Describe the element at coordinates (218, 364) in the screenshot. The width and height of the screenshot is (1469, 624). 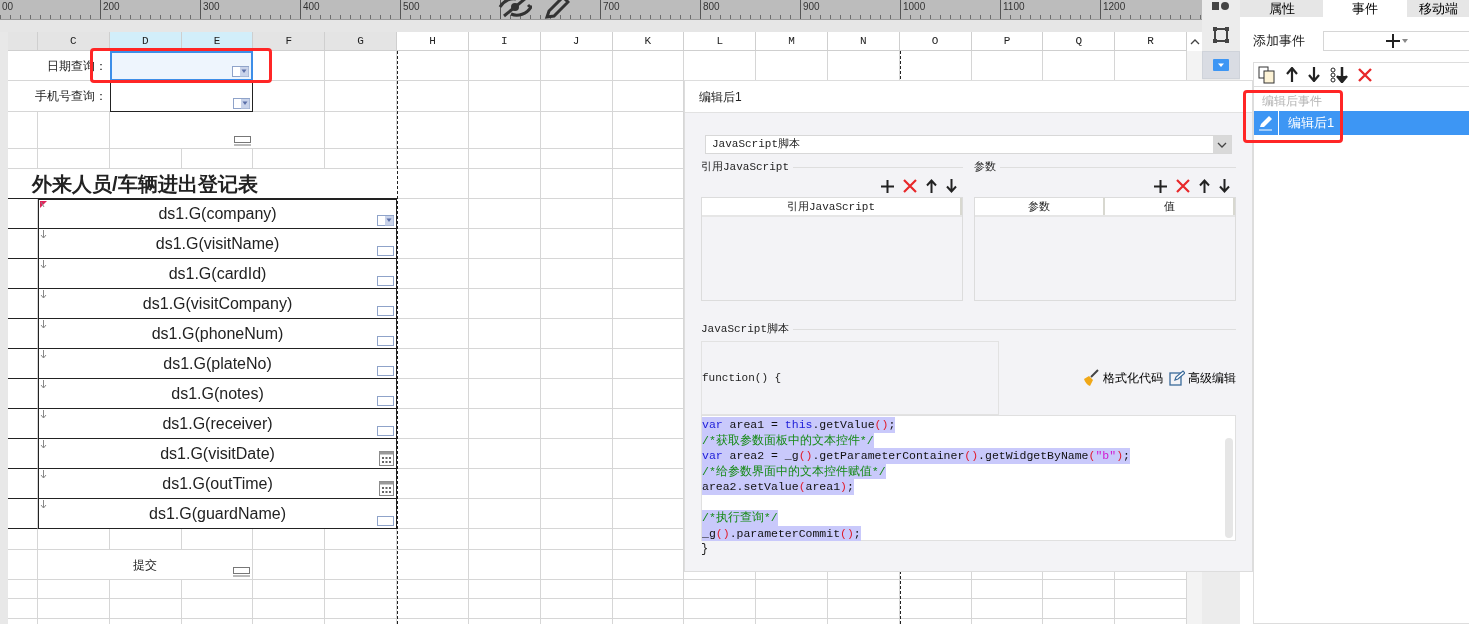
I see `report-cell: ds1.G(plateNo)` at that location.